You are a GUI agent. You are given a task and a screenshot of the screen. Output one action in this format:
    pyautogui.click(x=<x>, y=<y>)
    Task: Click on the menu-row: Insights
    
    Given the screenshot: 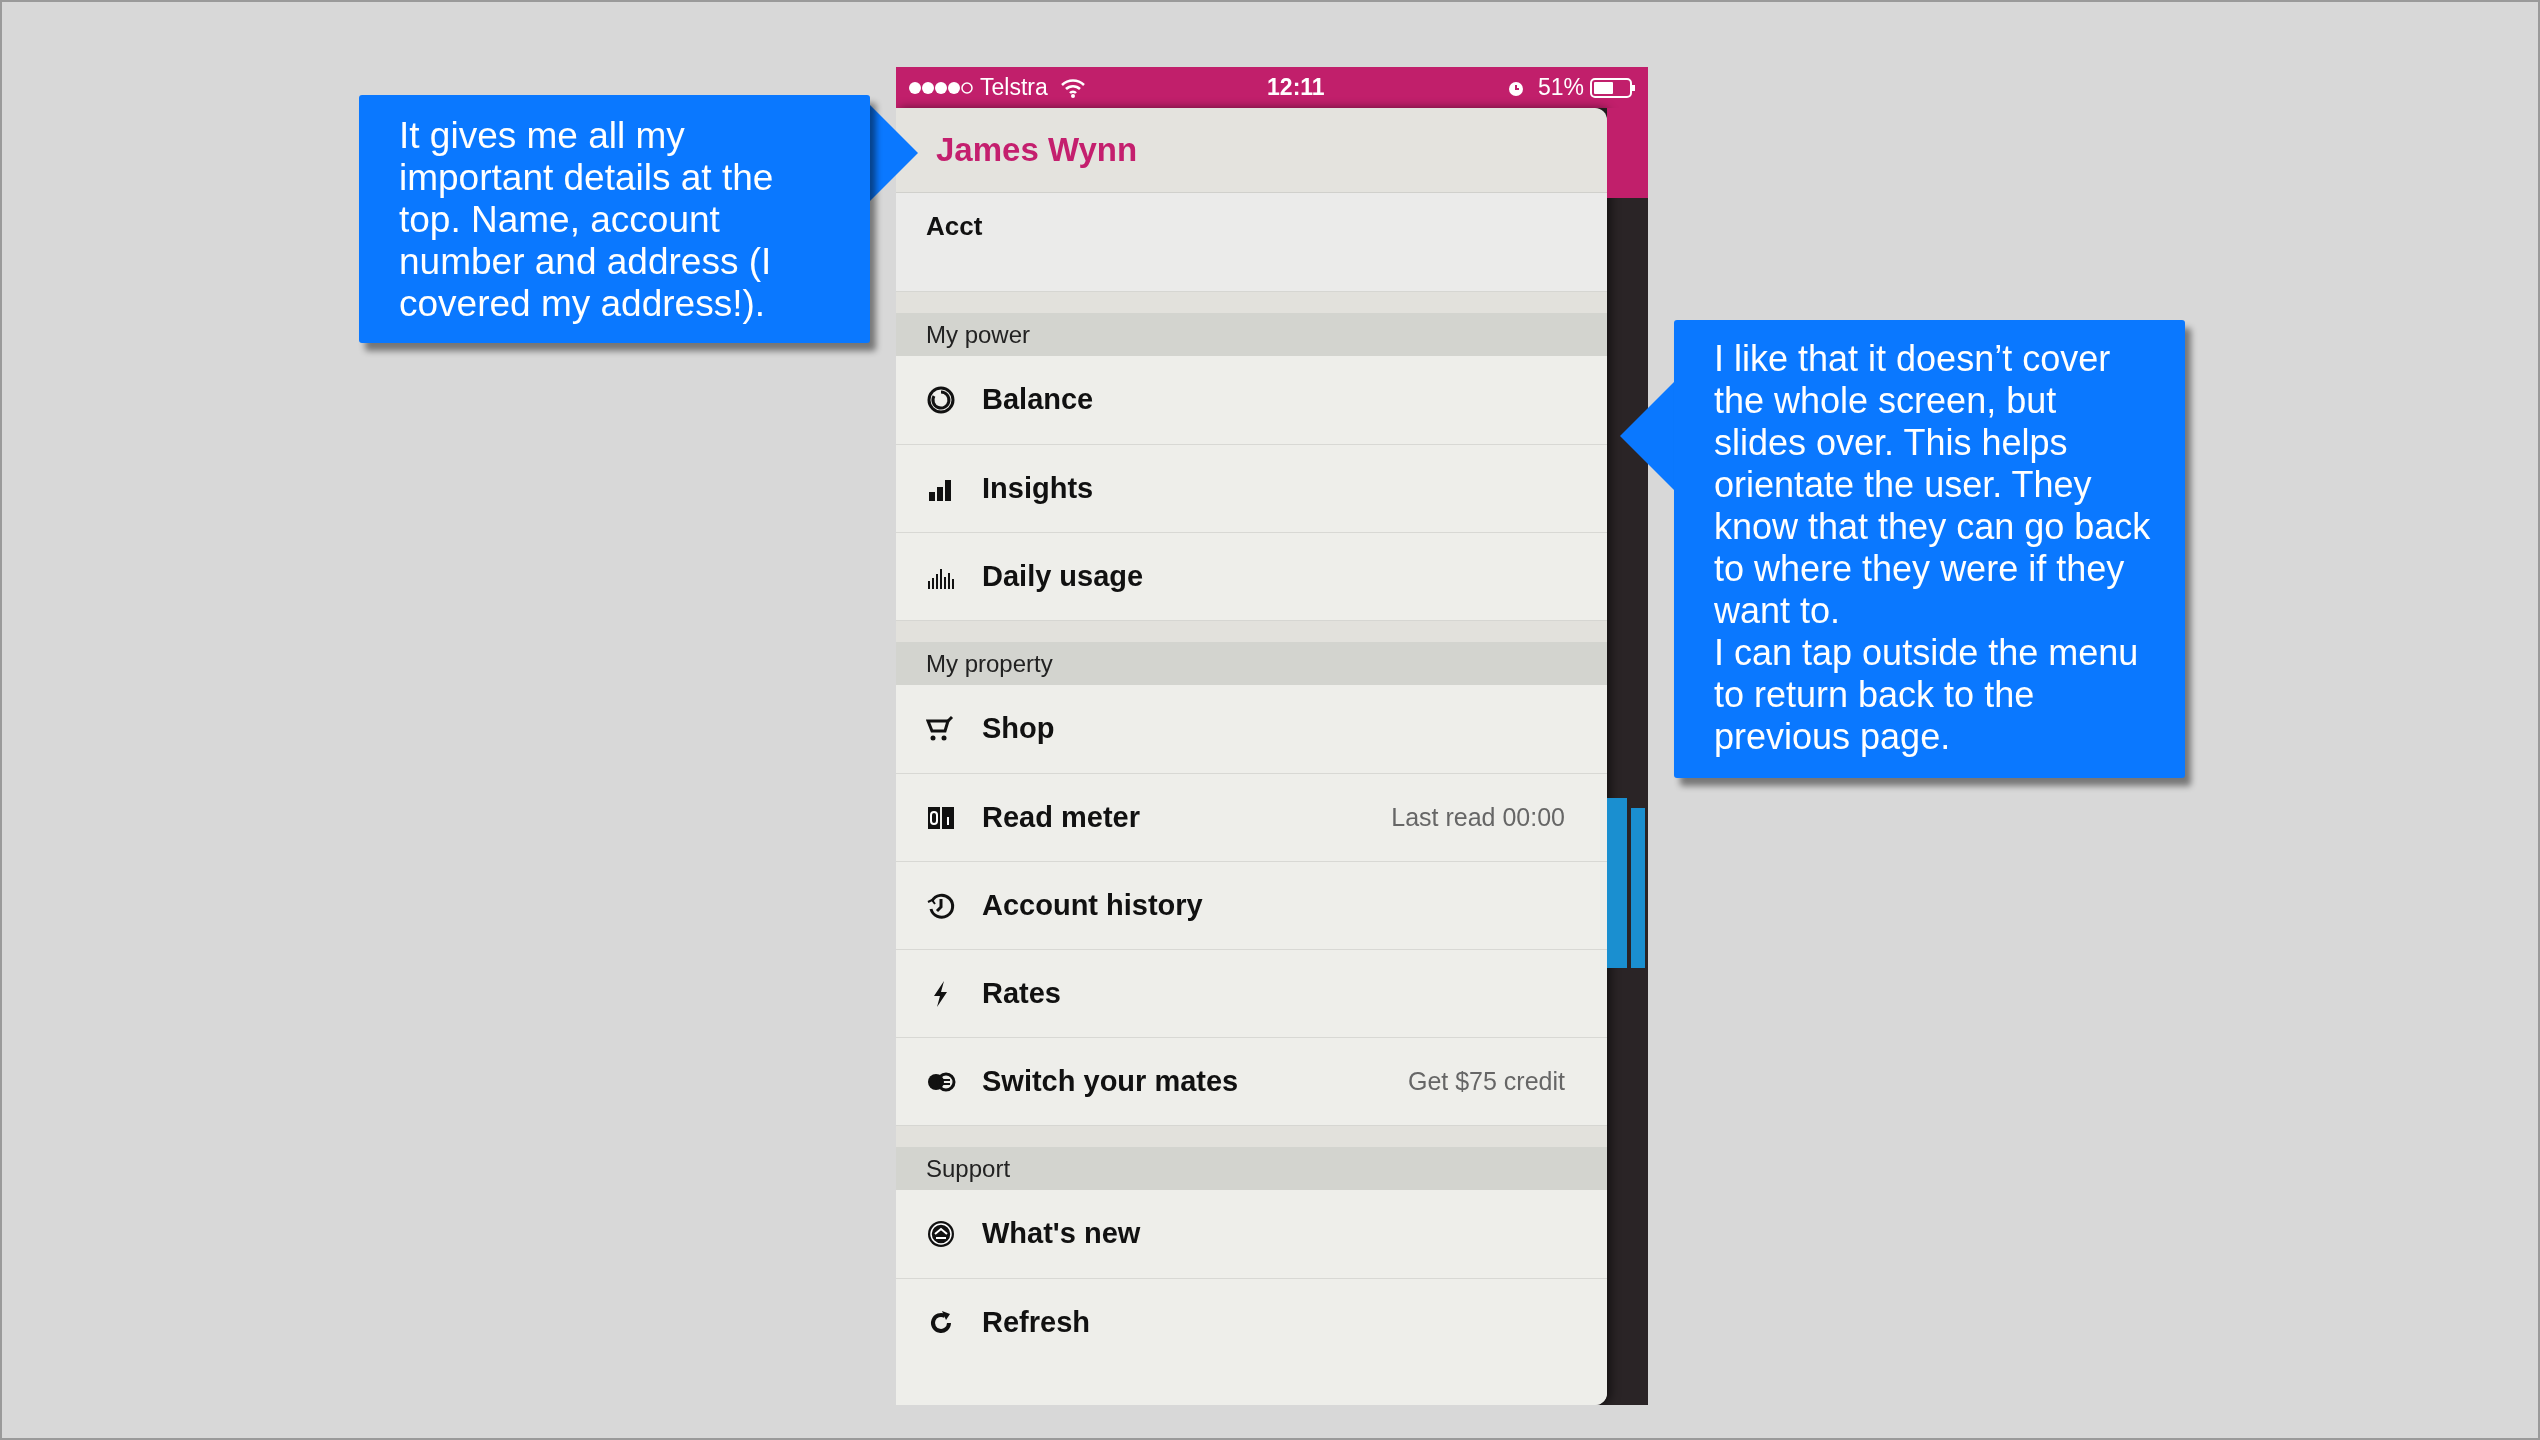 What is the action you would take?
    pyautogui.click(x=1251, y=488)
    